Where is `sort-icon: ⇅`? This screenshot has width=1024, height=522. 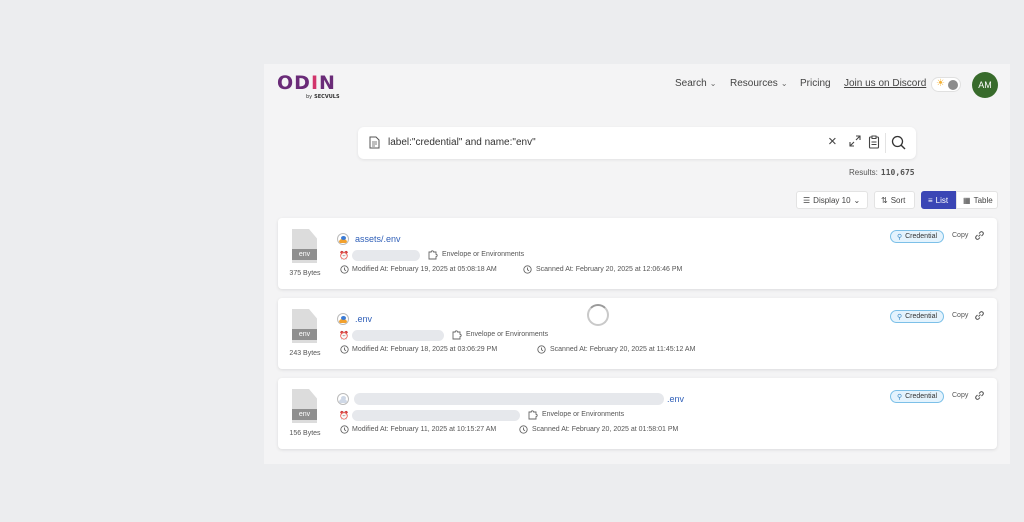 sort-icon: ⇅ is located at coordinates (884, 200).